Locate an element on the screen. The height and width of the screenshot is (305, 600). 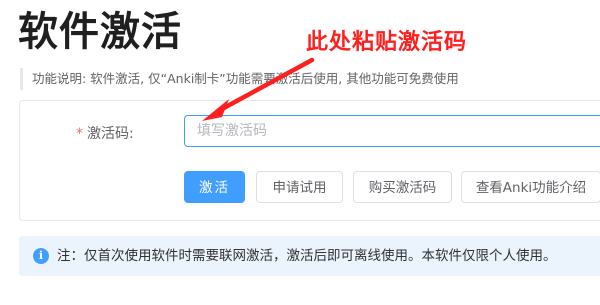
required-mark: * is located at coordinates (79, 134).